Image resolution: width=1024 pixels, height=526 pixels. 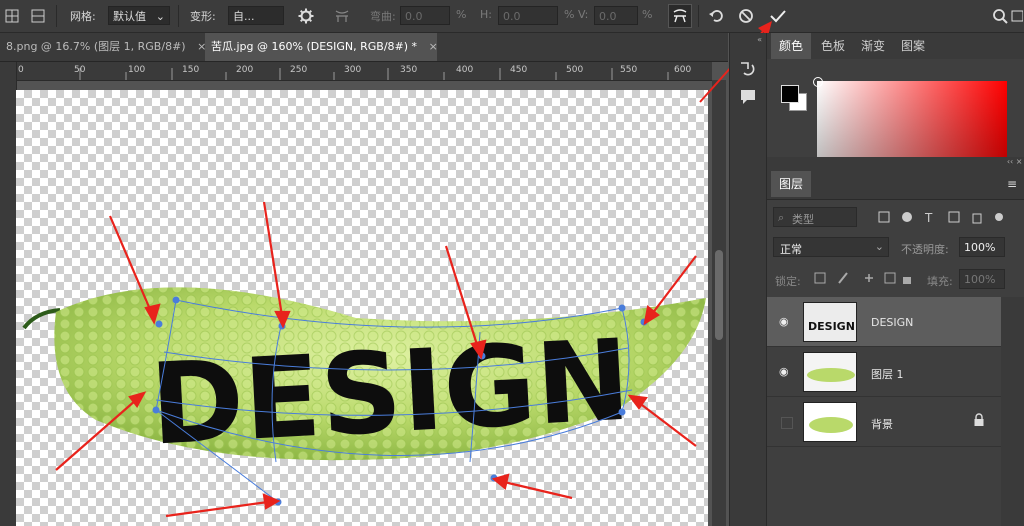 I want to click on ruler-label: 50, so click(x=80, y=70).